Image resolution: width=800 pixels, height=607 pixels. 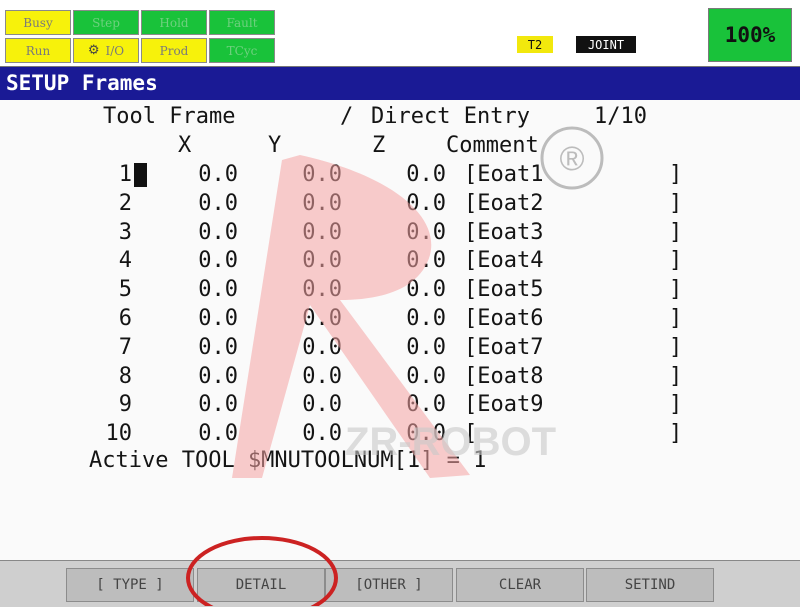 I want to click on page-indicator: 1/10, so click(x=620, y=116).